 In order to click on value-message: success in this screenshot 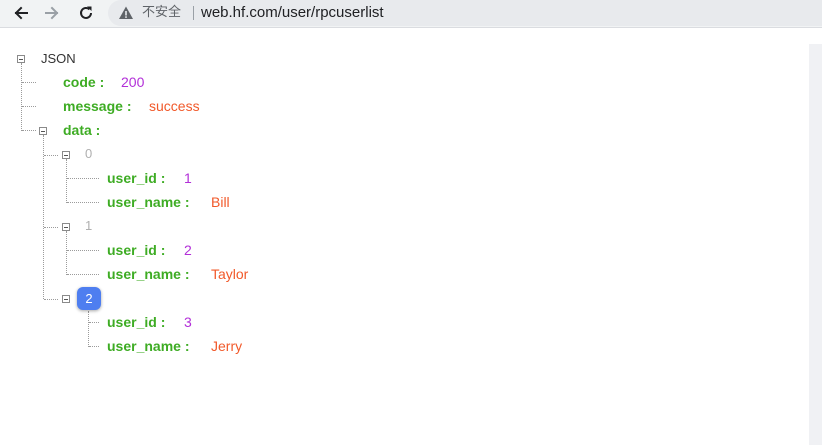, I will do `click(174, 106)`.